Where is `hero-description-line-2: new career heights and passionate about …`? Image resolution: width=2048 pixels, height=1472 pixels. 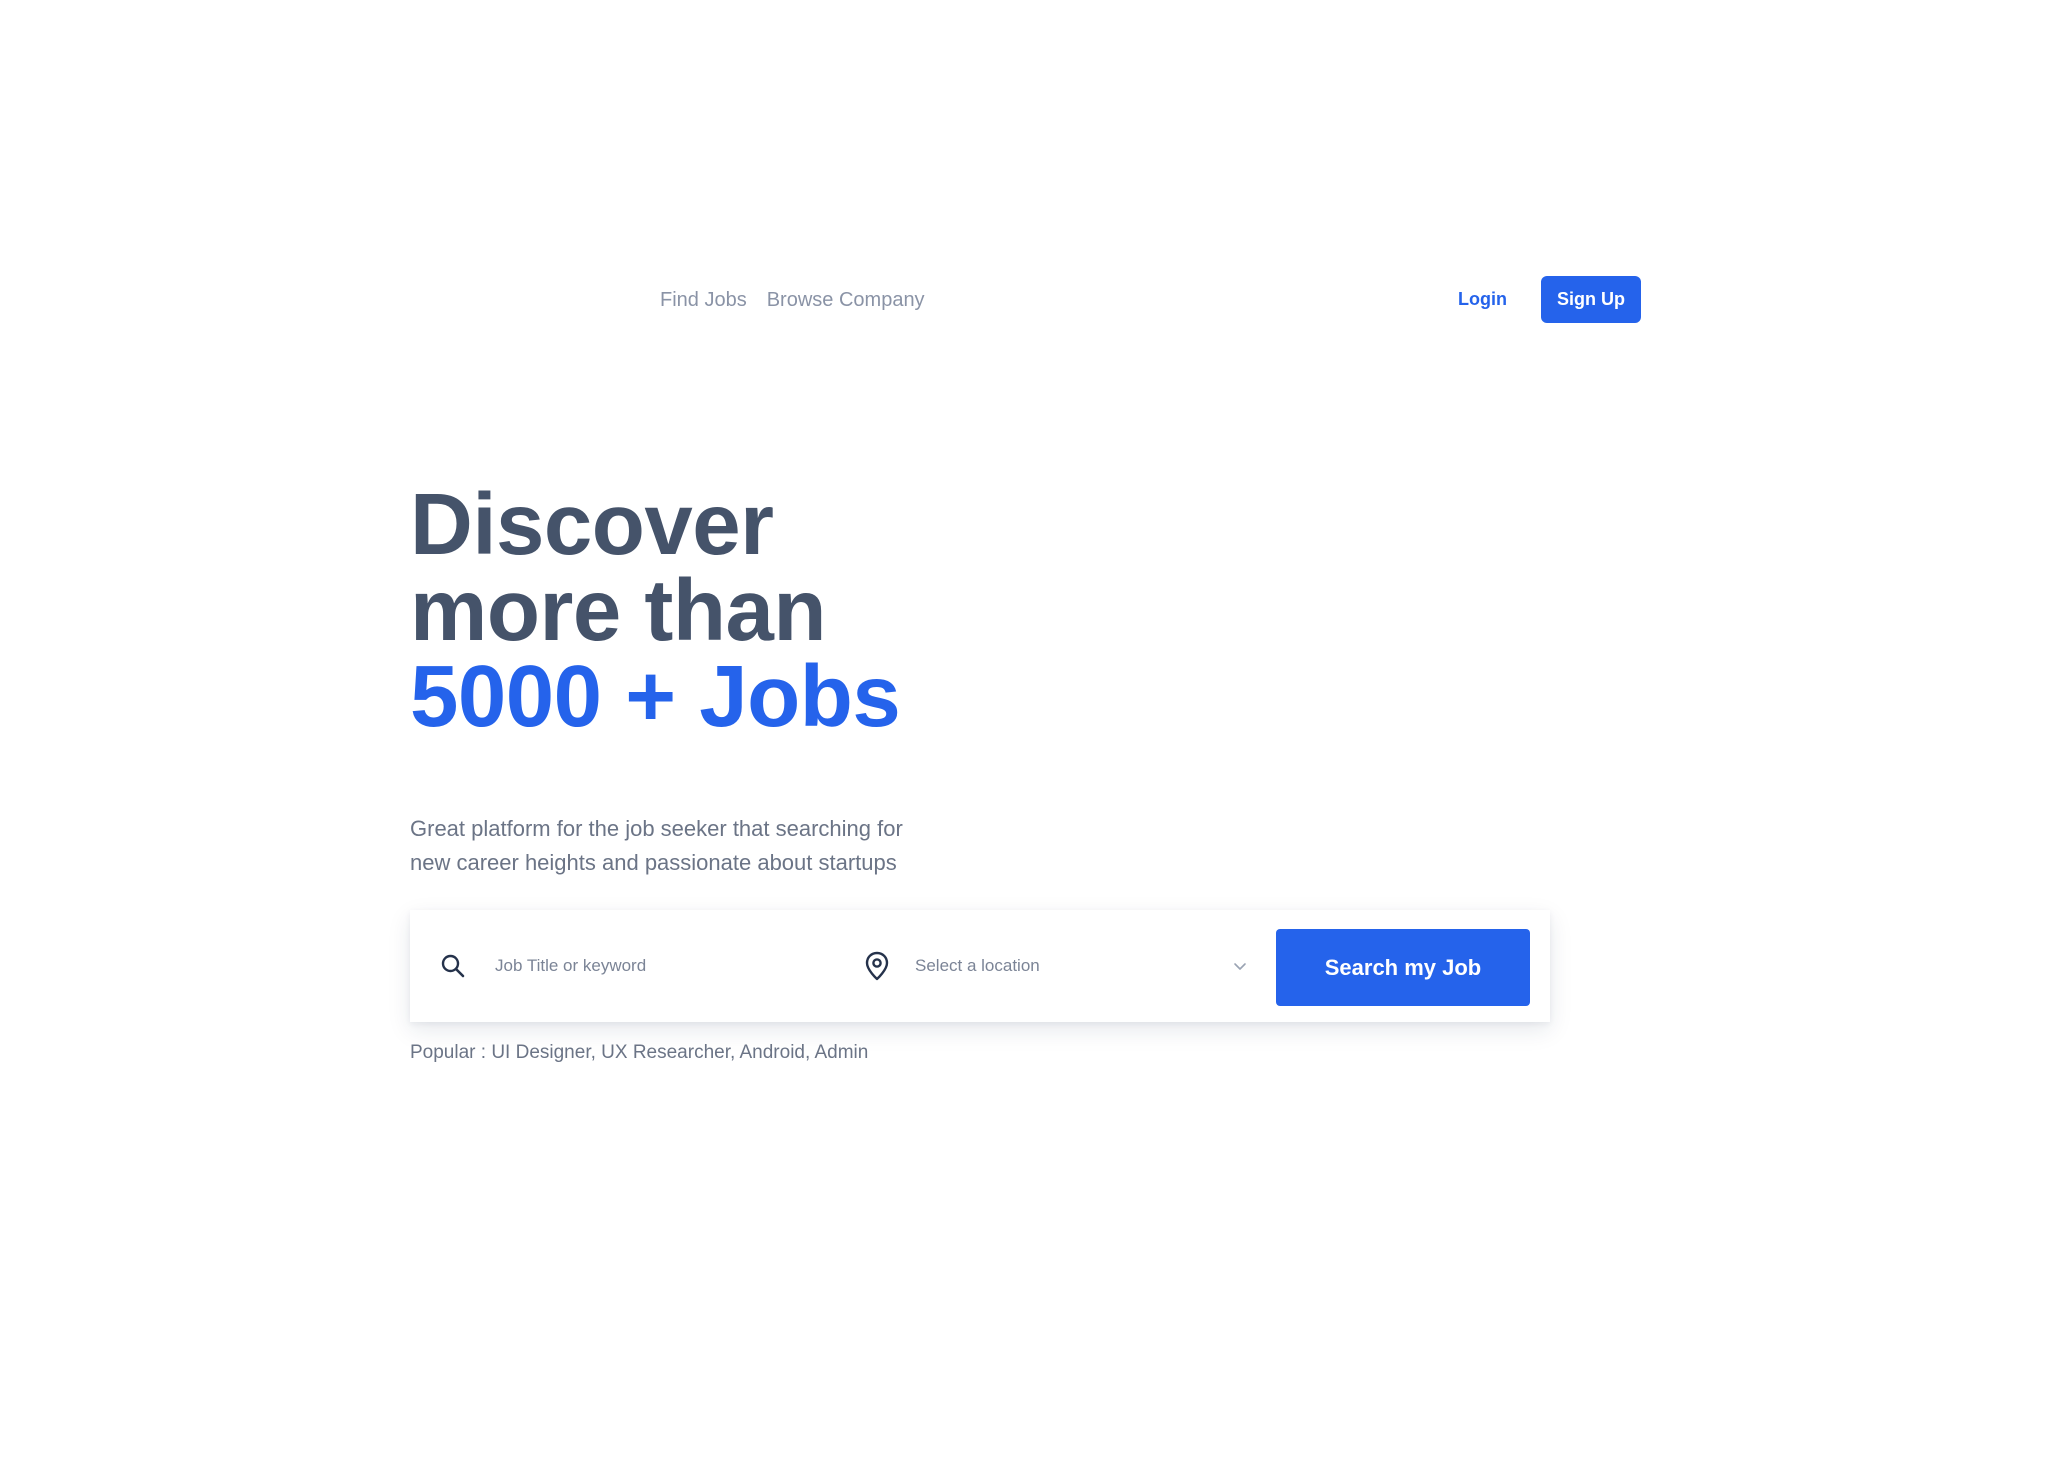
hero-description-line-2: new career heights and passionate about … is located at coordinates (653, 862).